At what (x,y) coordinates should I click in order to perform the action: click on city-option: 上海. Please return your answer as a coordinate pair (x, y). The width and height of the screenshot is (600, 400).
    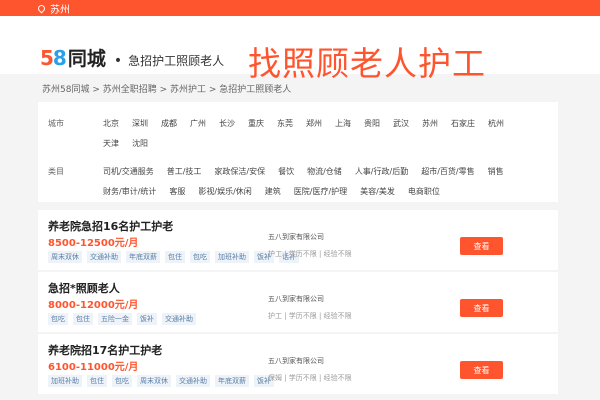
    Looking at the image, I should click on (343, 124).